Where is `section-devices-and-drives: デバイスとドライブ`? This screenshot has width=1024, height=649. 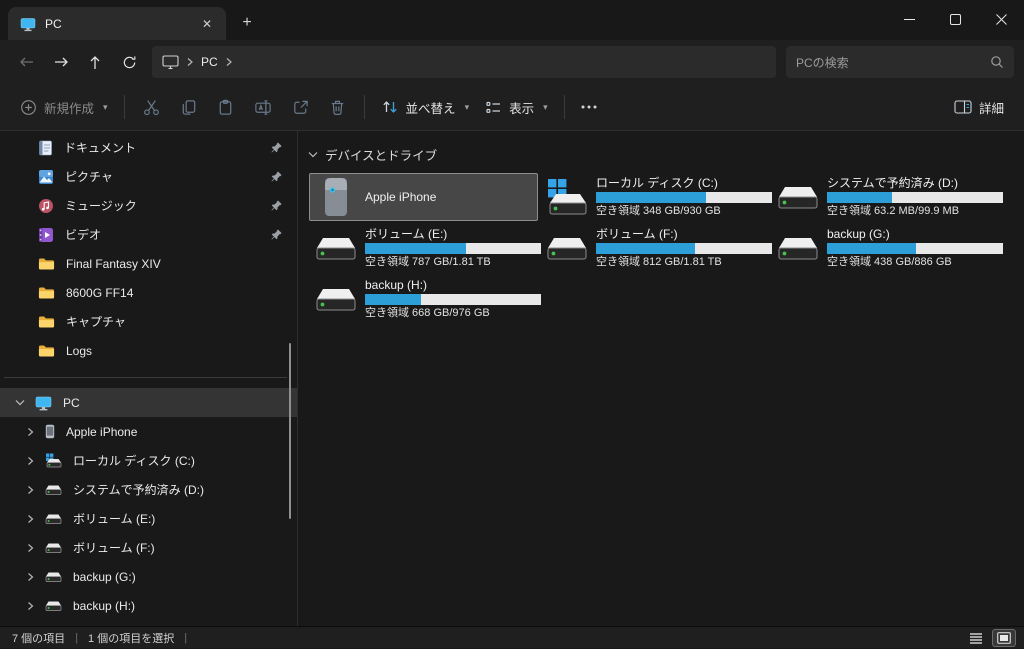
section-devices-and-drives: デバイスとドライブ is located at coordinates (666, 154).